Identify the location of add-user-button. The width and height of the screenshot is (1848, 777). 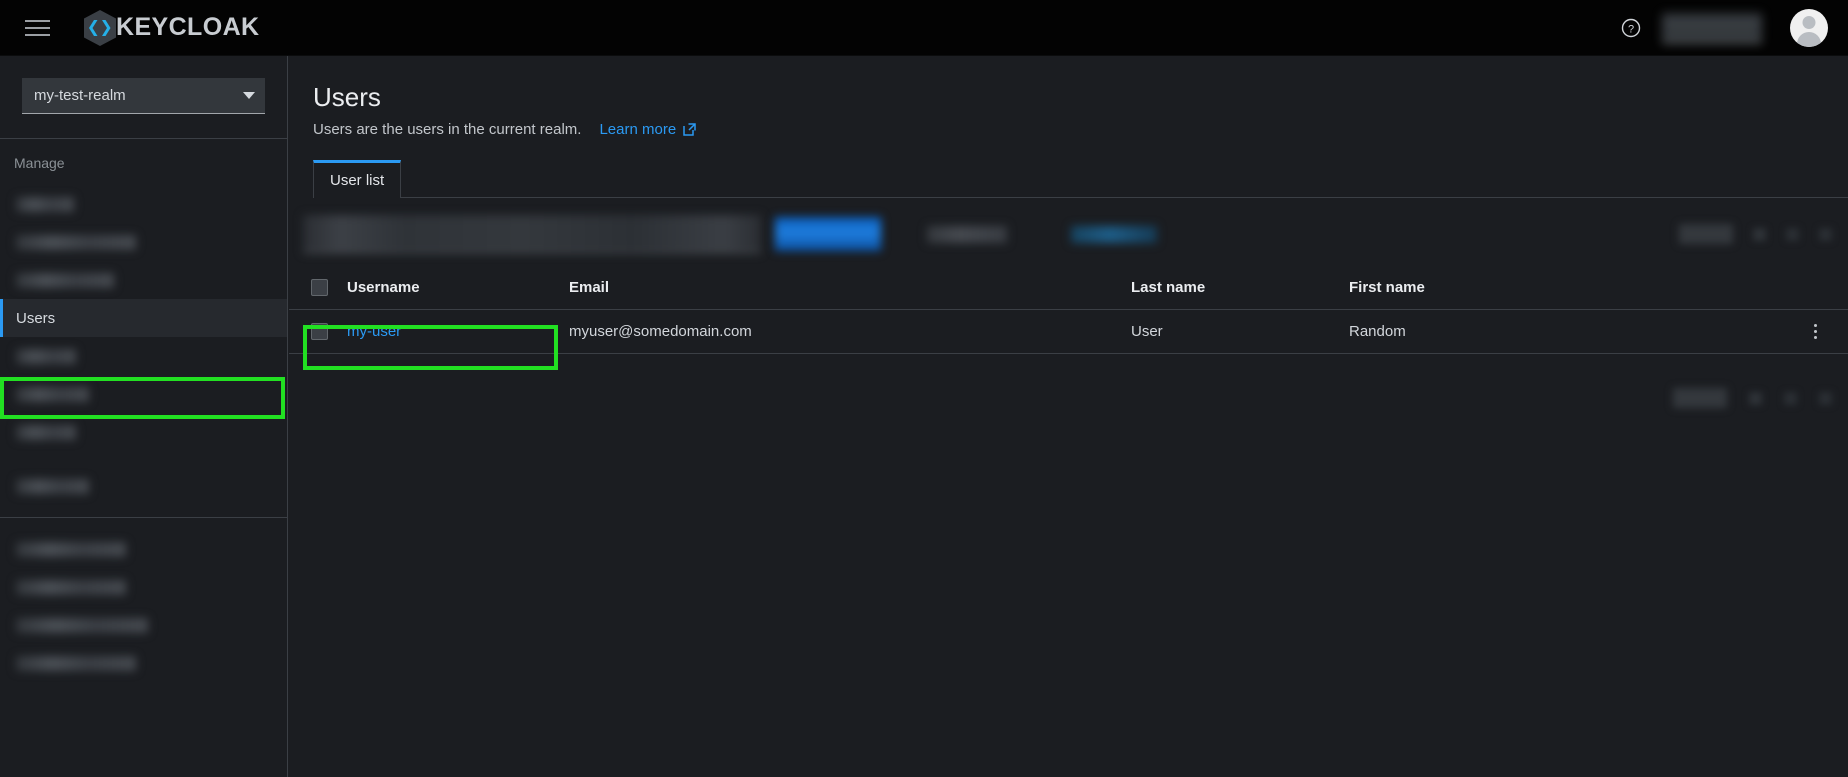
(828, 234).